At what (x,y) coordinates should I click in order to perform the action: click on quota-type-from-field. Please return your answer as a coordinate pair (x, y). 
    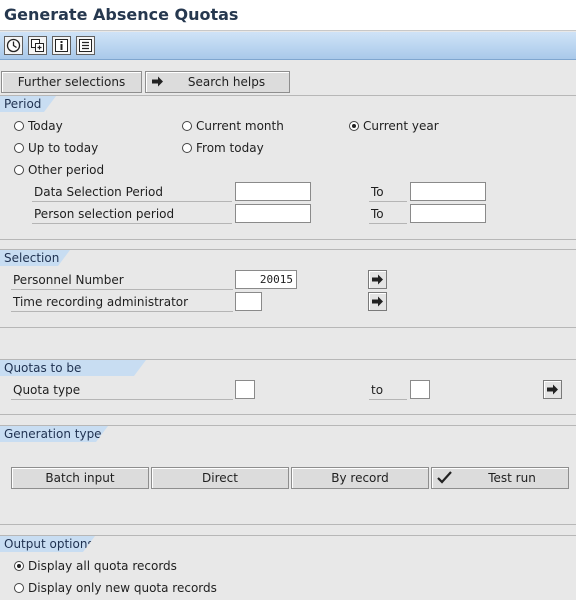
    Looking at the image, I should click on (245, 389).